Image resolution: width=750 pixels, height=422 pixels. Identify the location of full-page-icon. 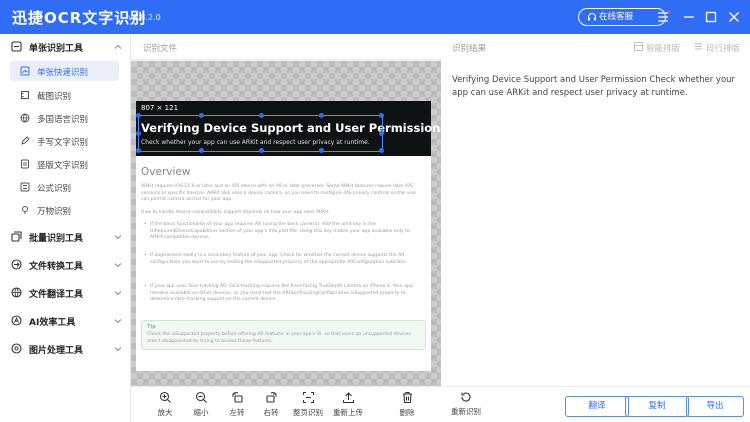
(308, 397).